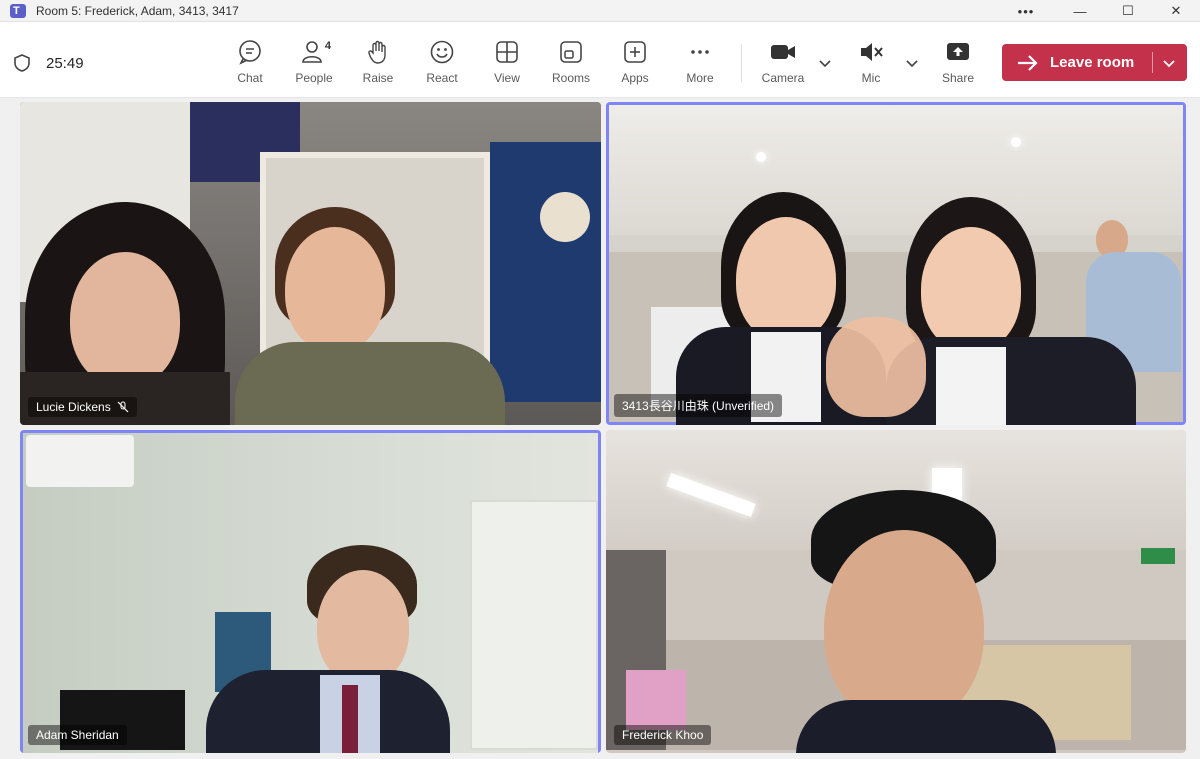 This screenshot has width=1200, height=759. I want to click on participant-name: Adam Sheridan, so click(77, 735).